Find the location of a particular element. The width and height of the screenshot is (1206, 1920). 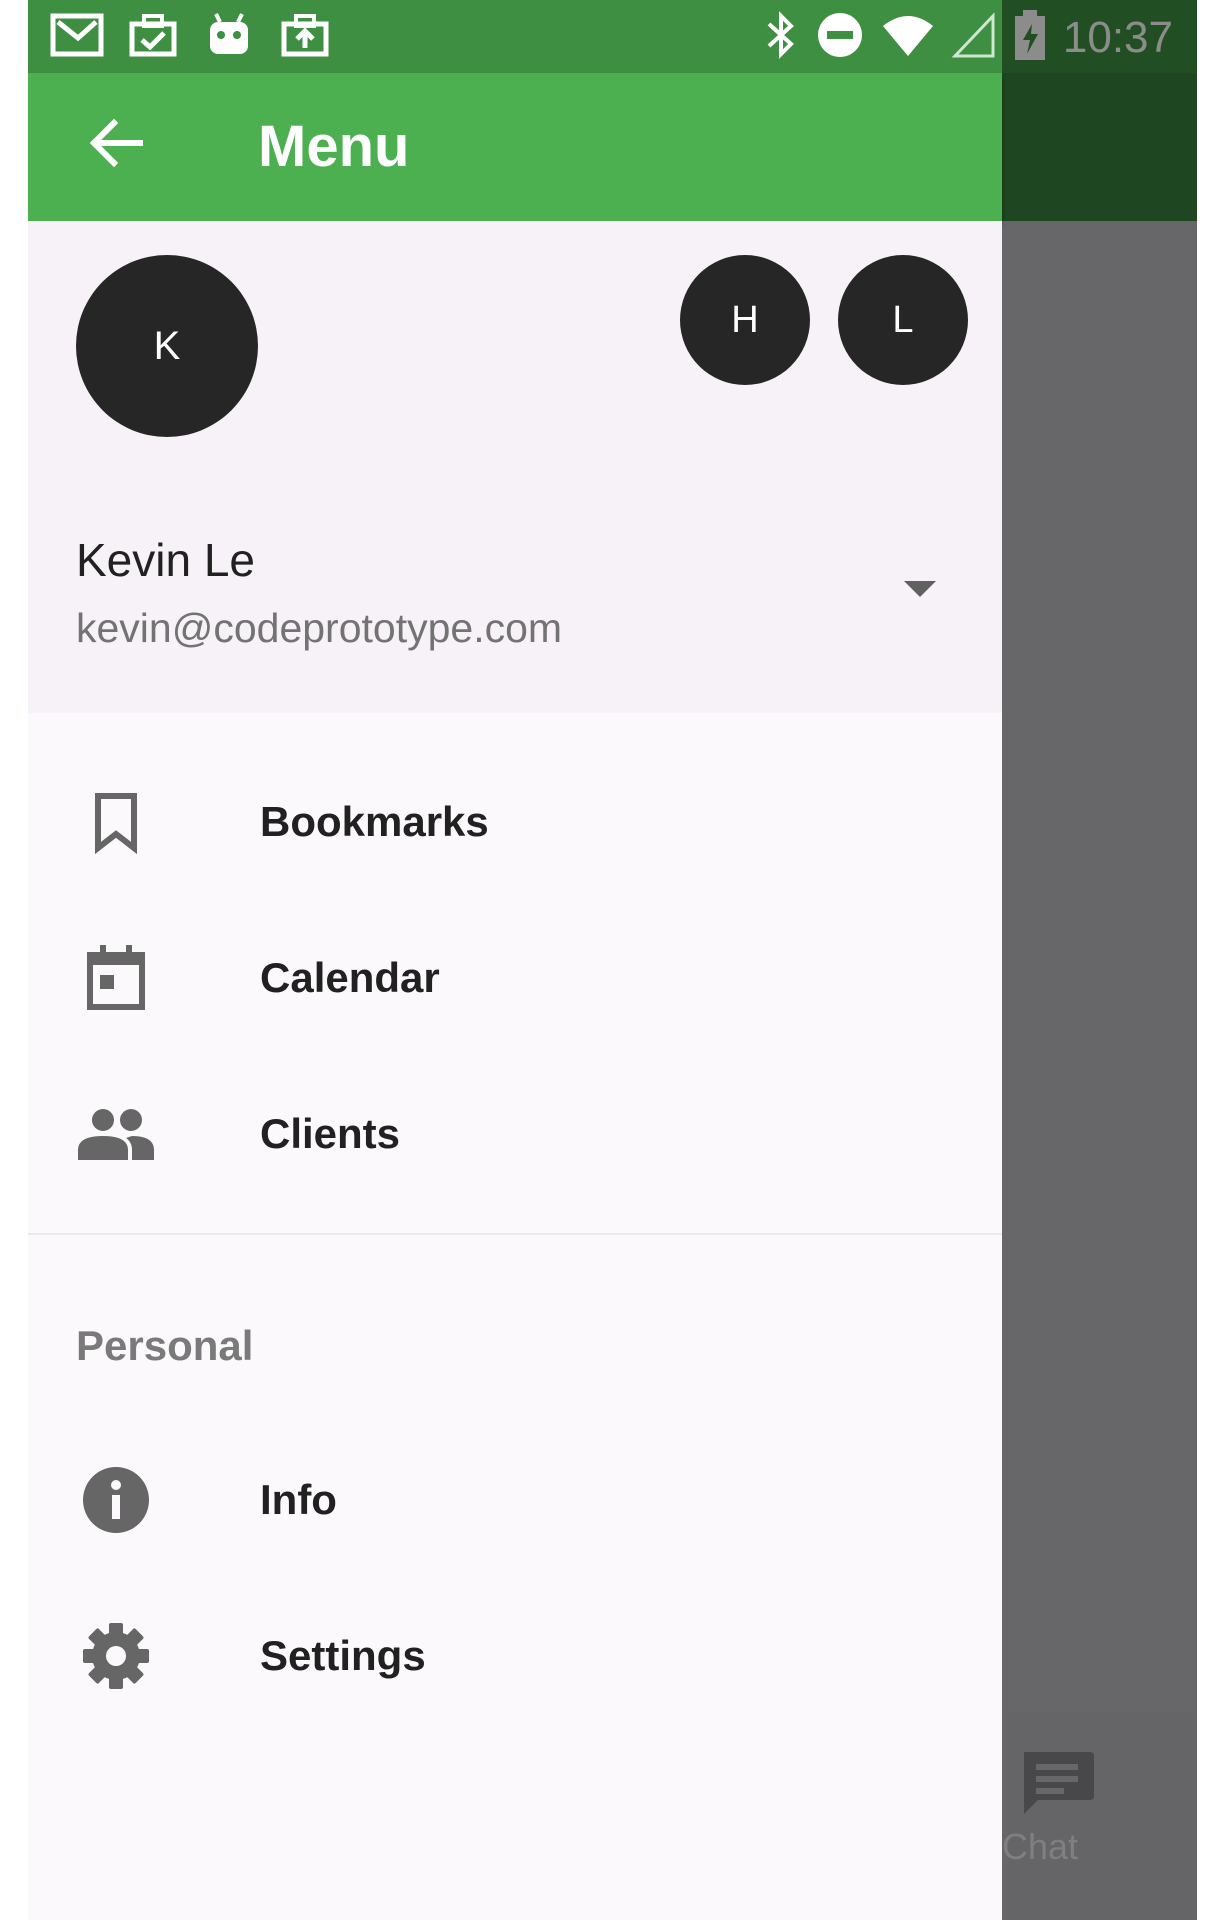

app-bar-title: Menu is located at coordinates (334, 146).